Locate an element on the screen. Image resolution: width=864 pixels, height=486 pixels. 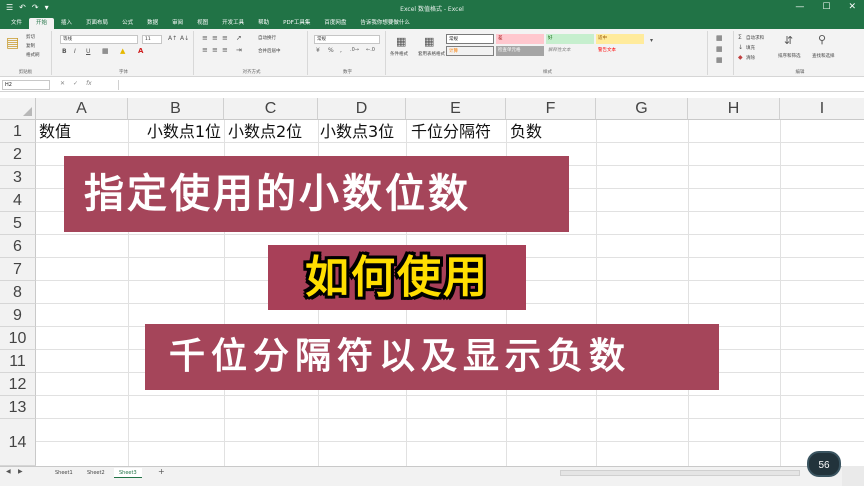
font-color-icon: A is located at coordinates (140, 51).